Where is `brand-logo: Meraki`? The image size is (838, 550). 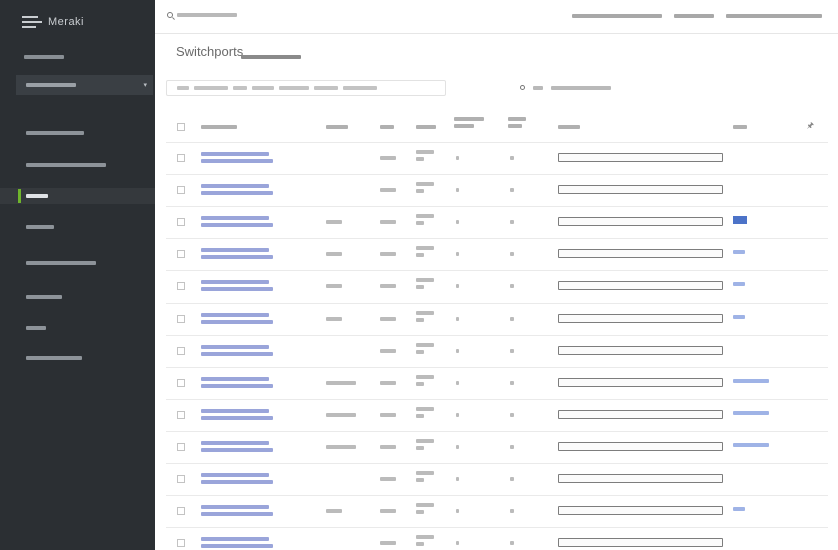
brand-logo: Meraki is located at coordinates (53, 22).